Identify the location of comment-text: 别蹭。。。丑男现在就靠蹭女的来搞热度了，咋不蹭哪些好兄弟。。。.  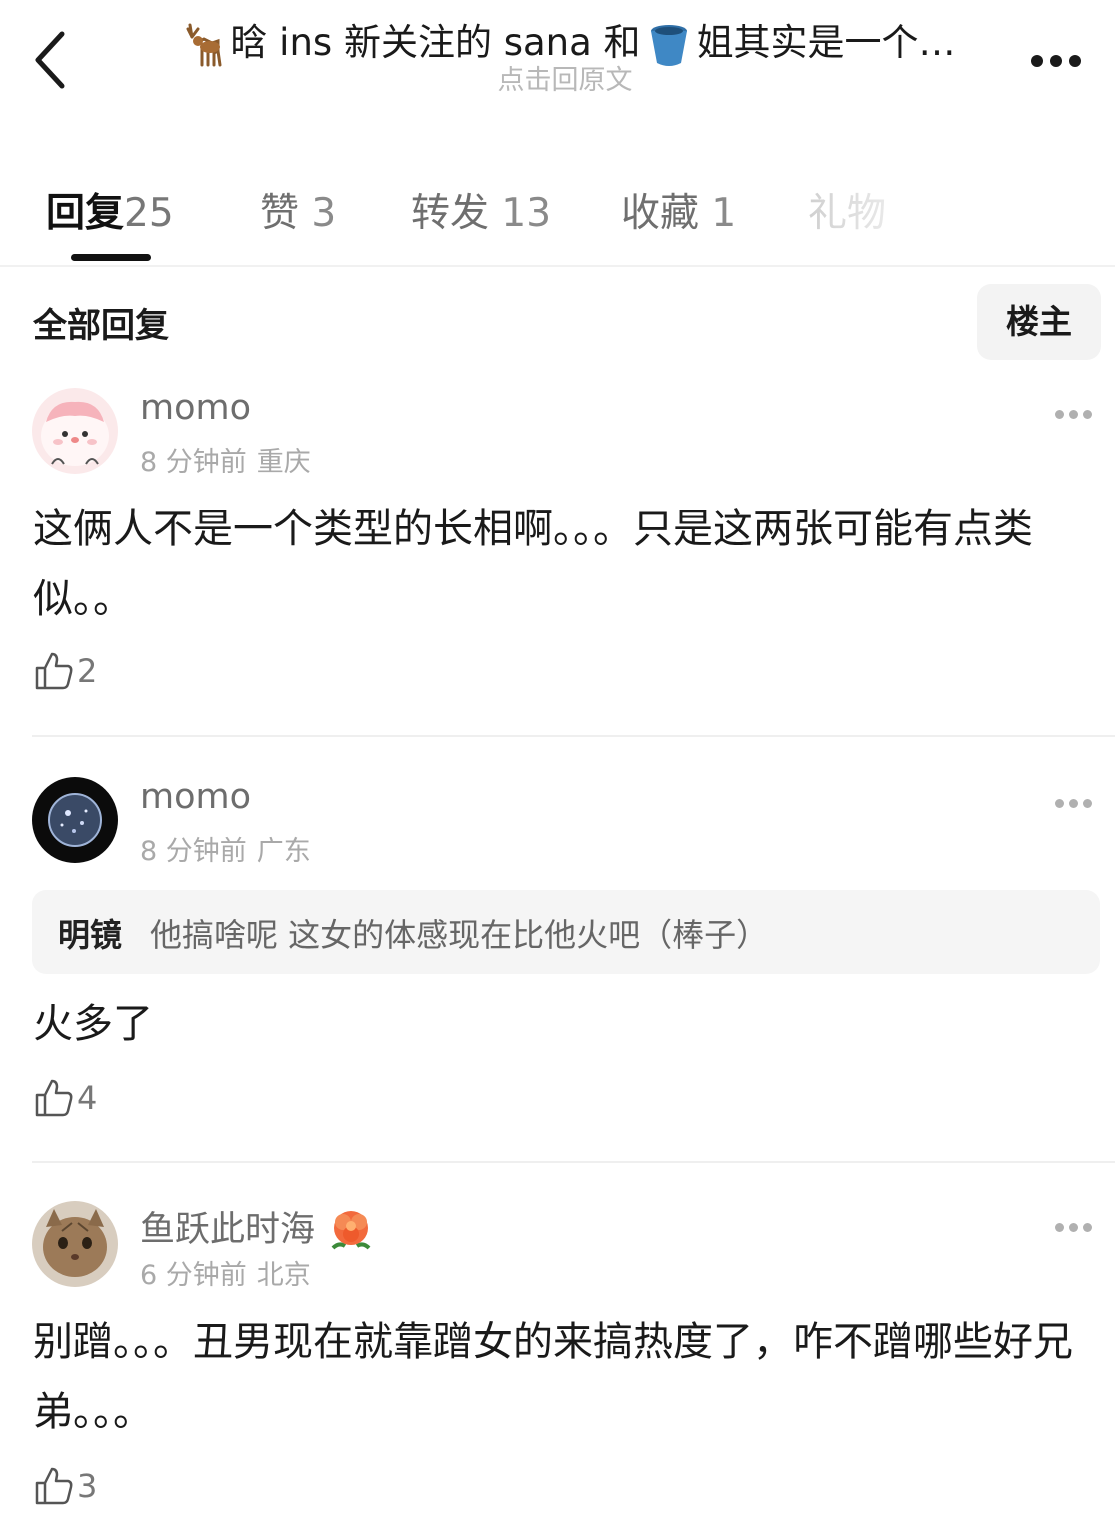
(553, 1377).